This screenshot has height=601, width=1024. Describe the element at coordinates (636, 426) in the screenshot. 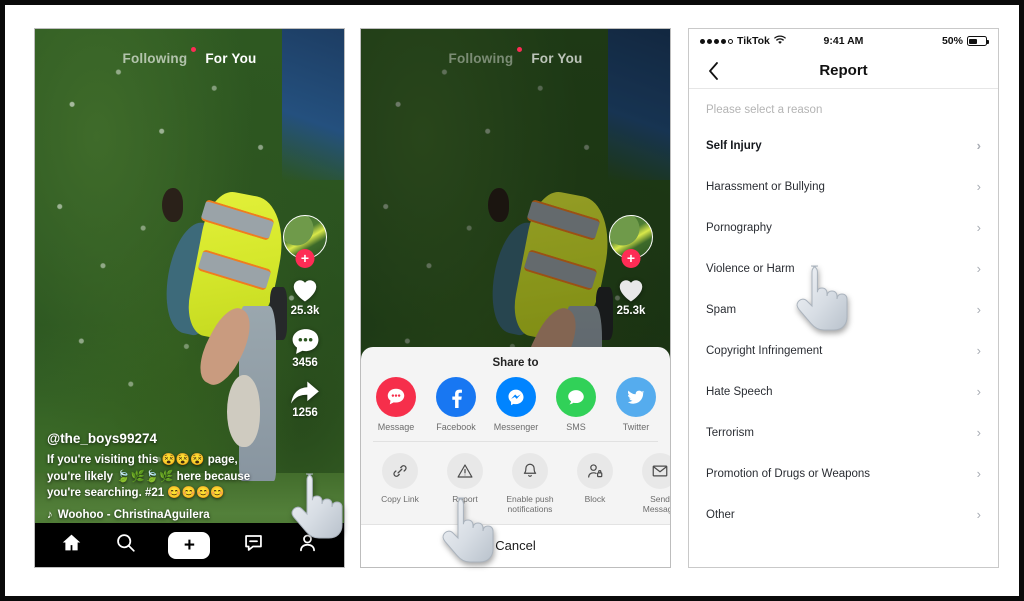

I see `share-target-label: Twitter` at that location.